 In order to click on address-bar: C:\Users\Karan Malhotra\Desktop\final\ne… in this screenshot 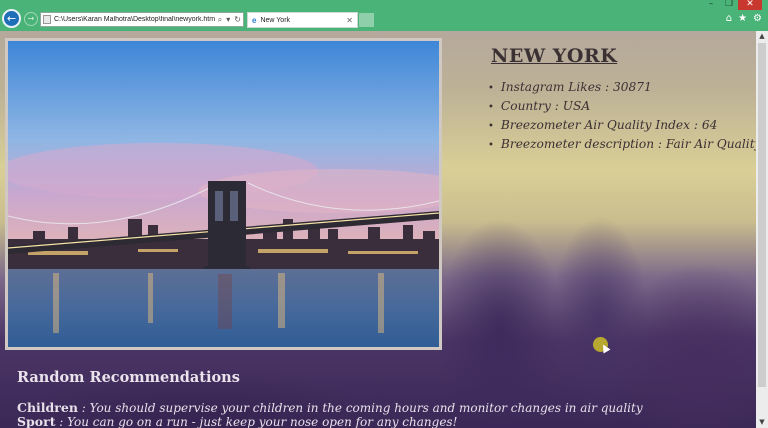, I will do `click(142, 19)`.